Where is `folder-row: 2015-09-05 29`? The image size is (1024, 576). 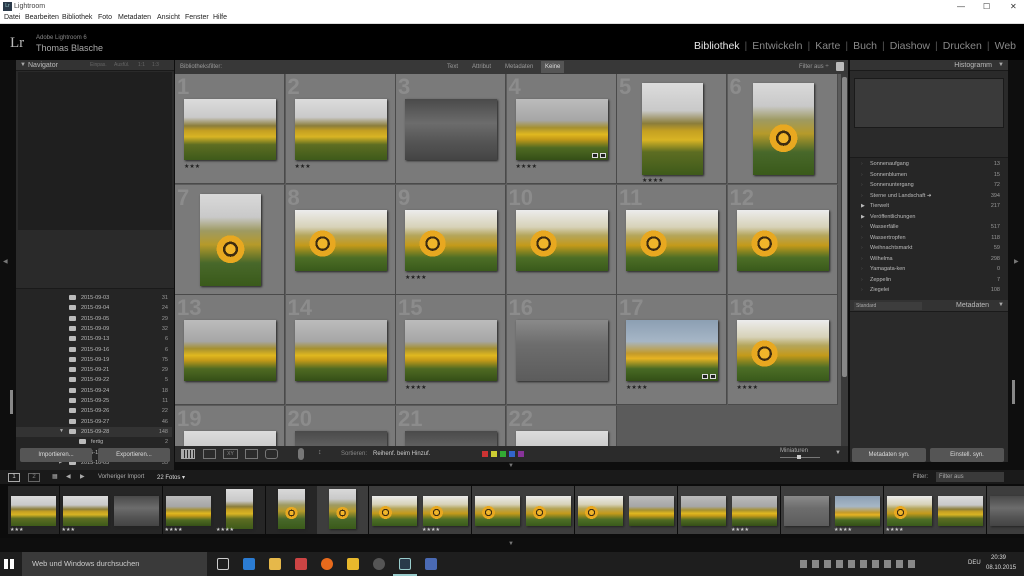
folder-row: 2015-09-05 29 is located at coordinates (94, 319).